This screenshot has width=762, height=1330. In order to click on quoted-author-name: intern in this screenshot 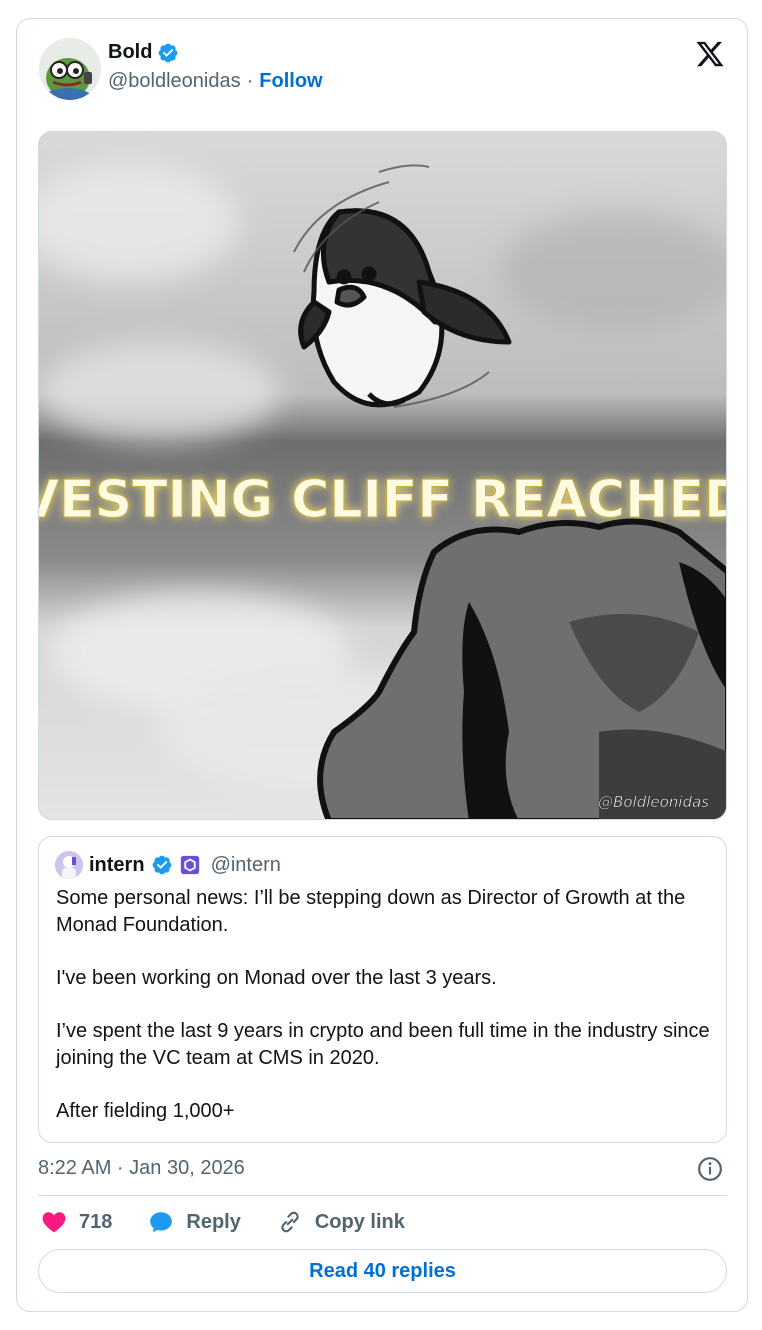, I will do `click(117, 864)`.